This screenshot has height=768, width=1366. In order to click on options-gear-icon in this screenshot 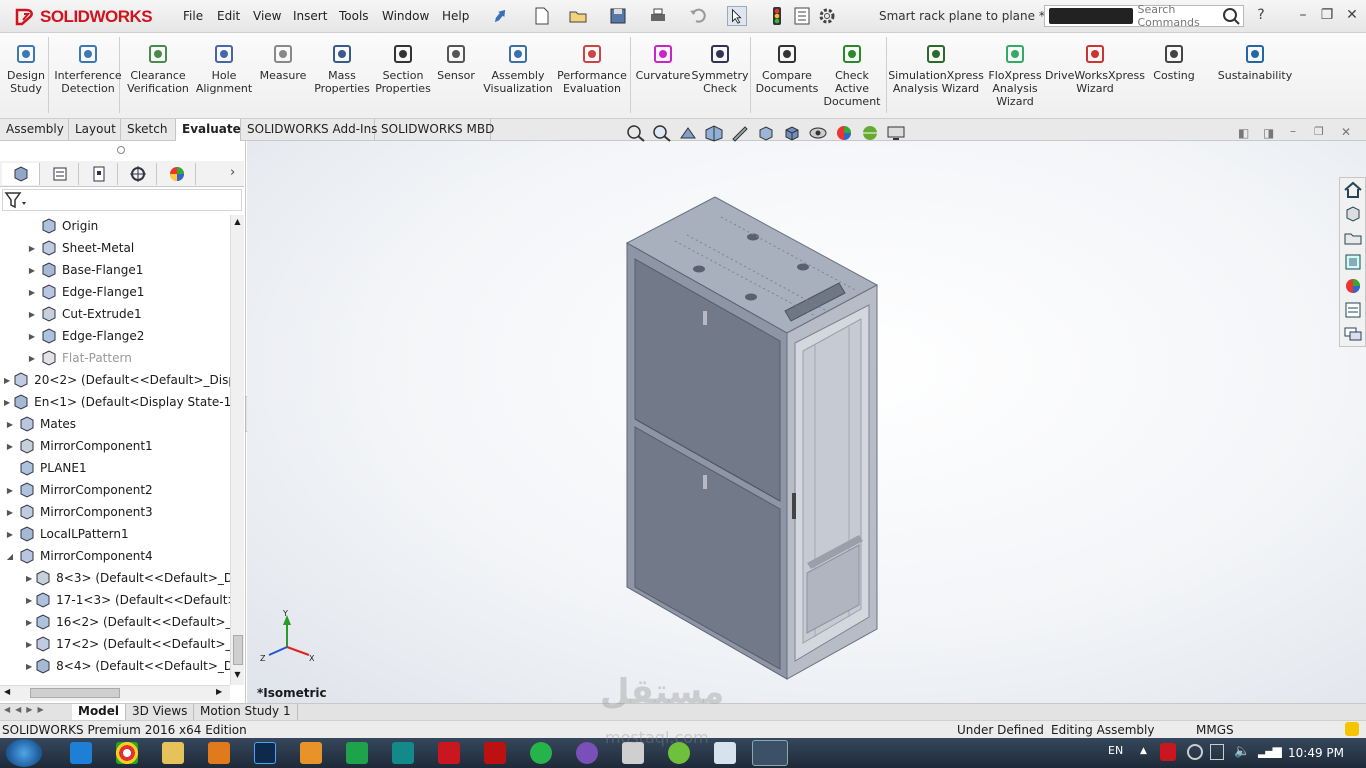, I will do `click(827, 16)`.